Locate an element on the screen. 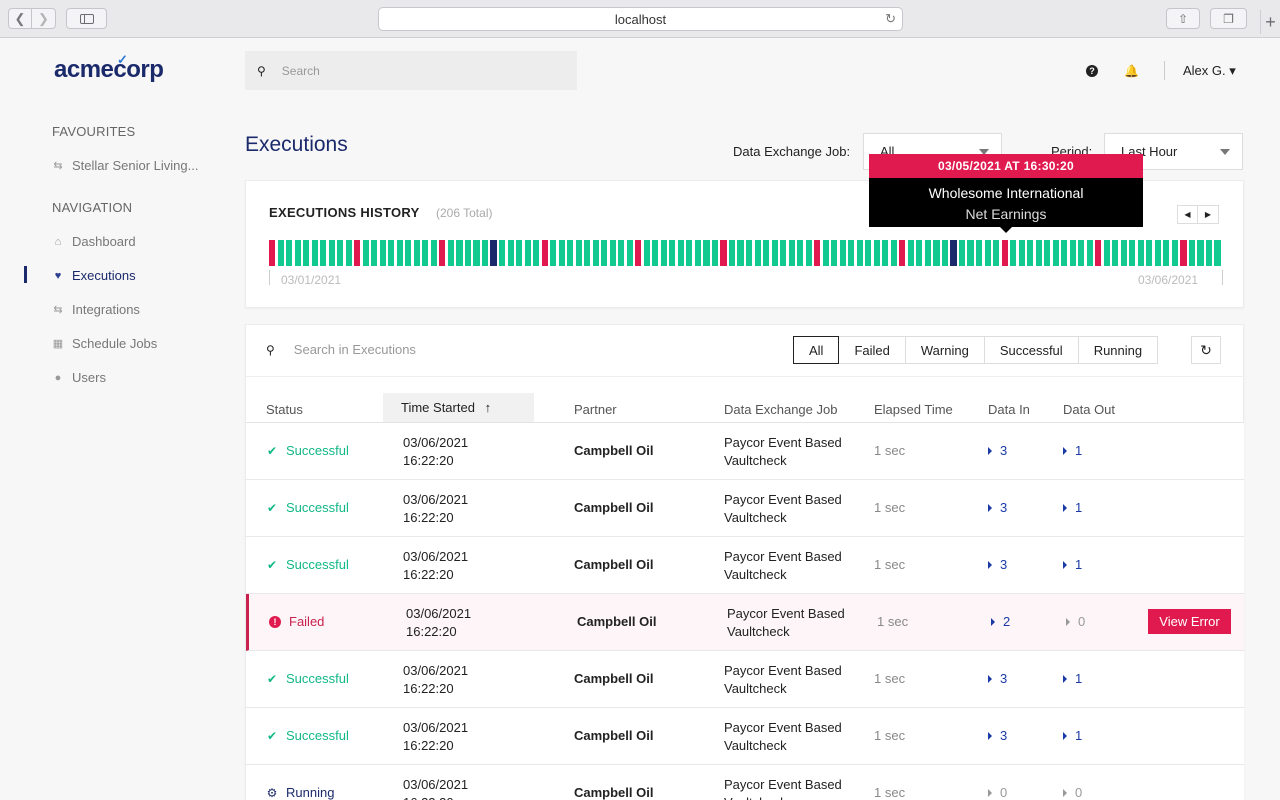 The width and height of the screenshot is (1280, 800). url-bar: localhost ↻ is located at coordinates (640, 19).